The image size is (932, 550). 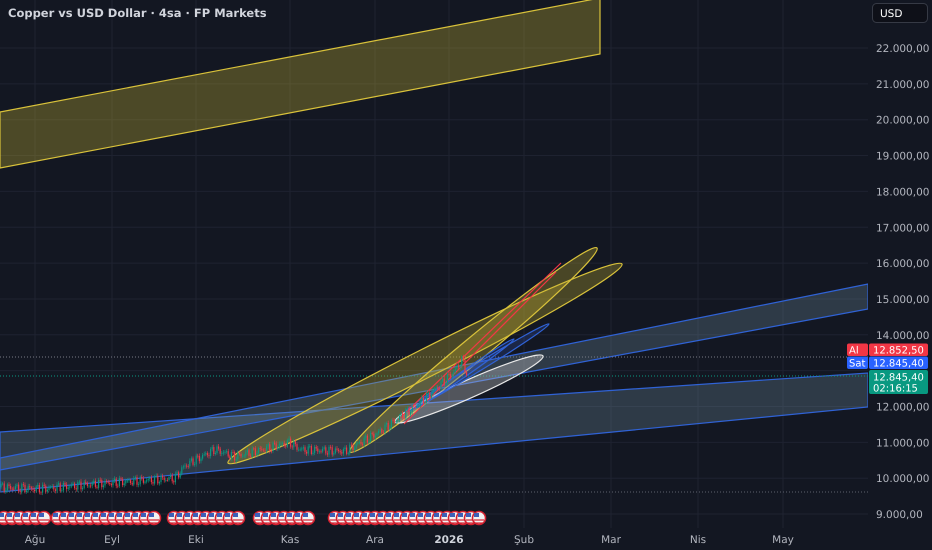 What do you see at coordinates (903, 156) in the screenshot?
I see `price-label: 19.000,00` at bounding box center [903, 156].